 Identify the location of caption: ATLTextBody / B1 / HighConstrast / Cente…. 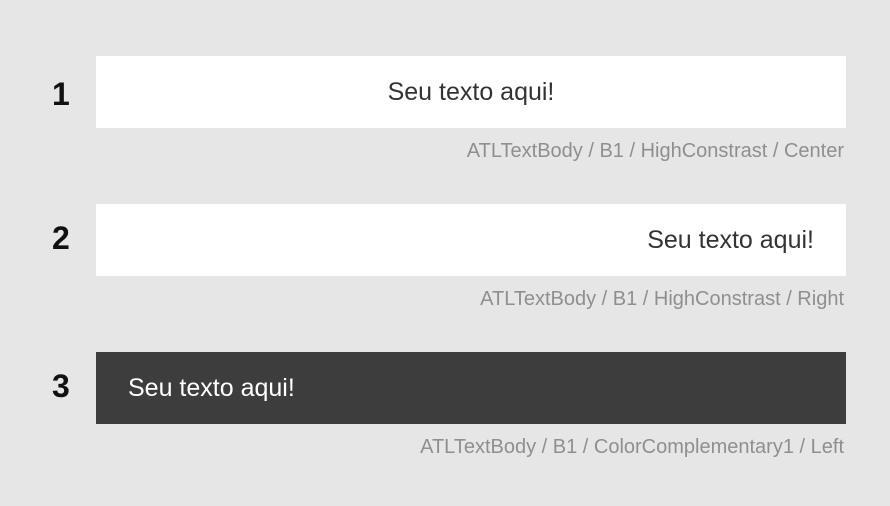
(655, 151).